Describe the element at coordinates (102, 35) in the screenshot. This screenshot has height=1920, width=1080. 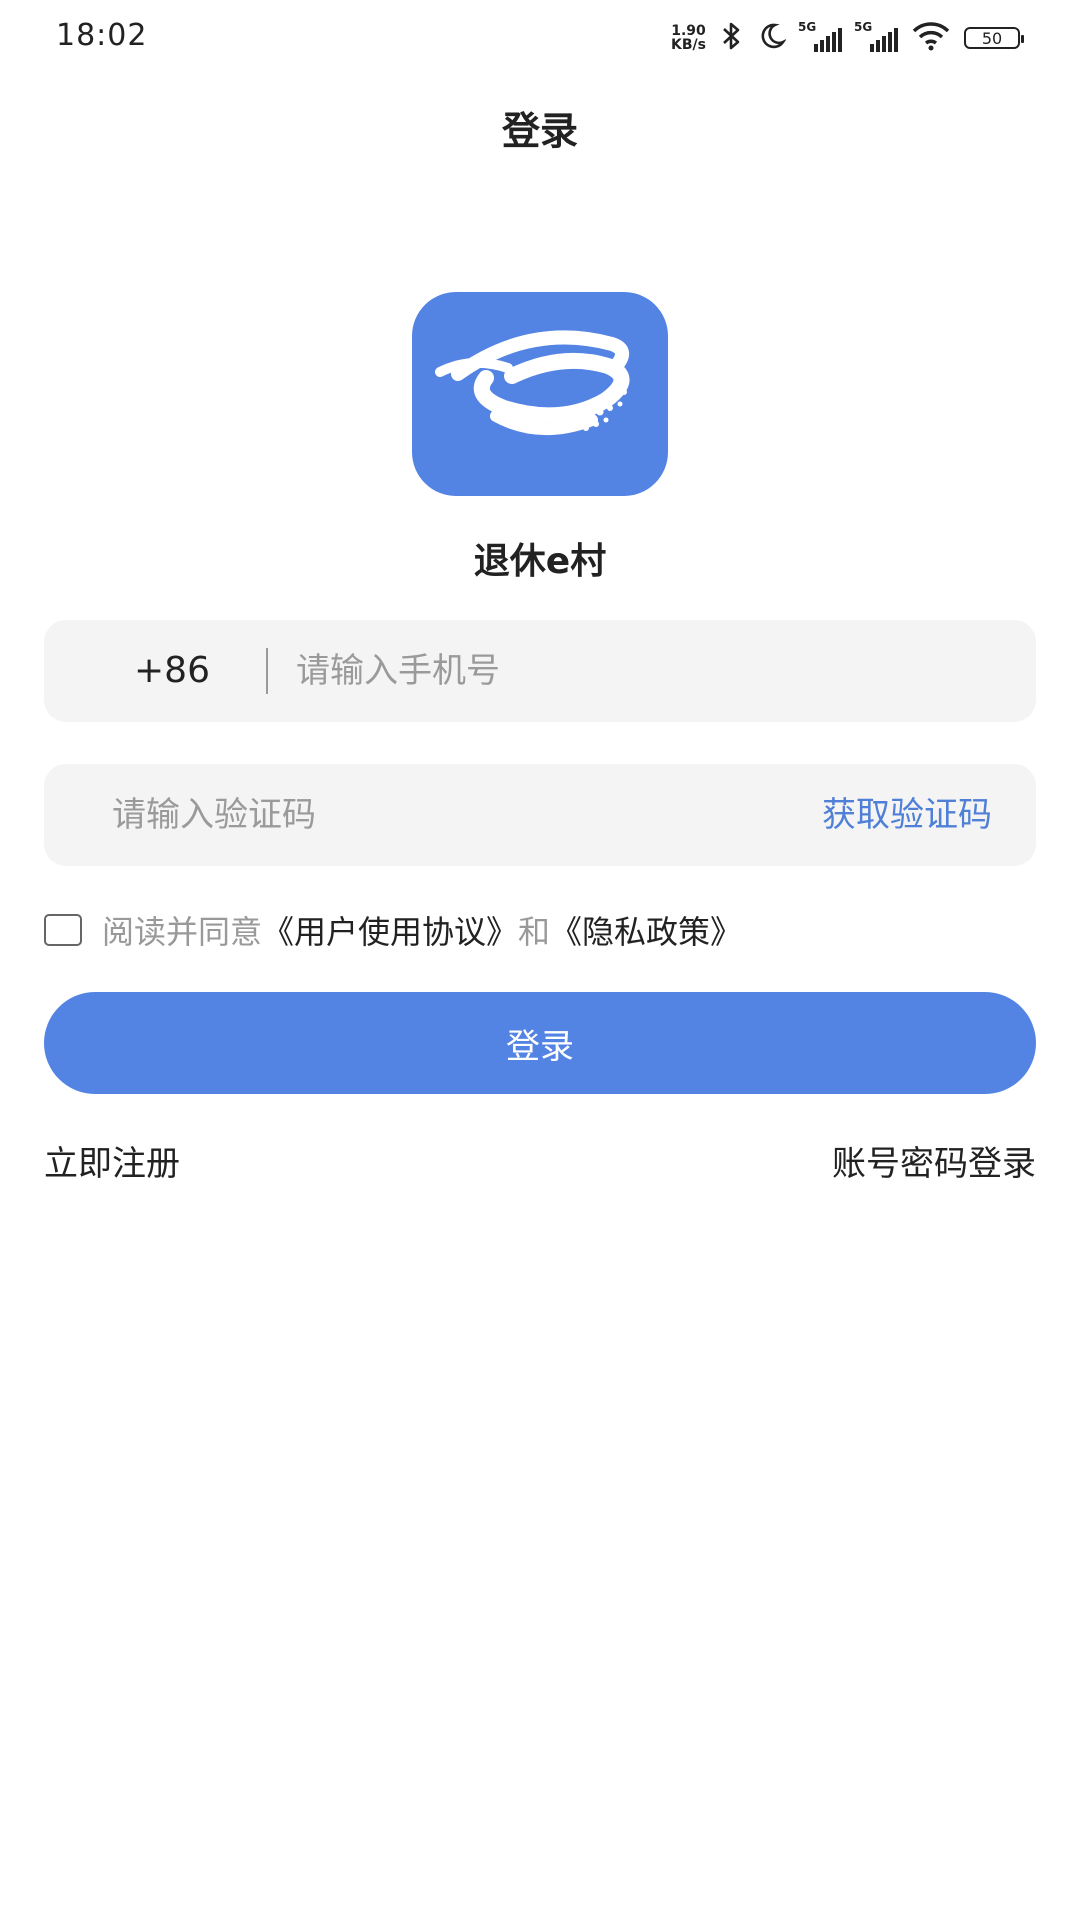
I see `status-time: 18:02` at that location.